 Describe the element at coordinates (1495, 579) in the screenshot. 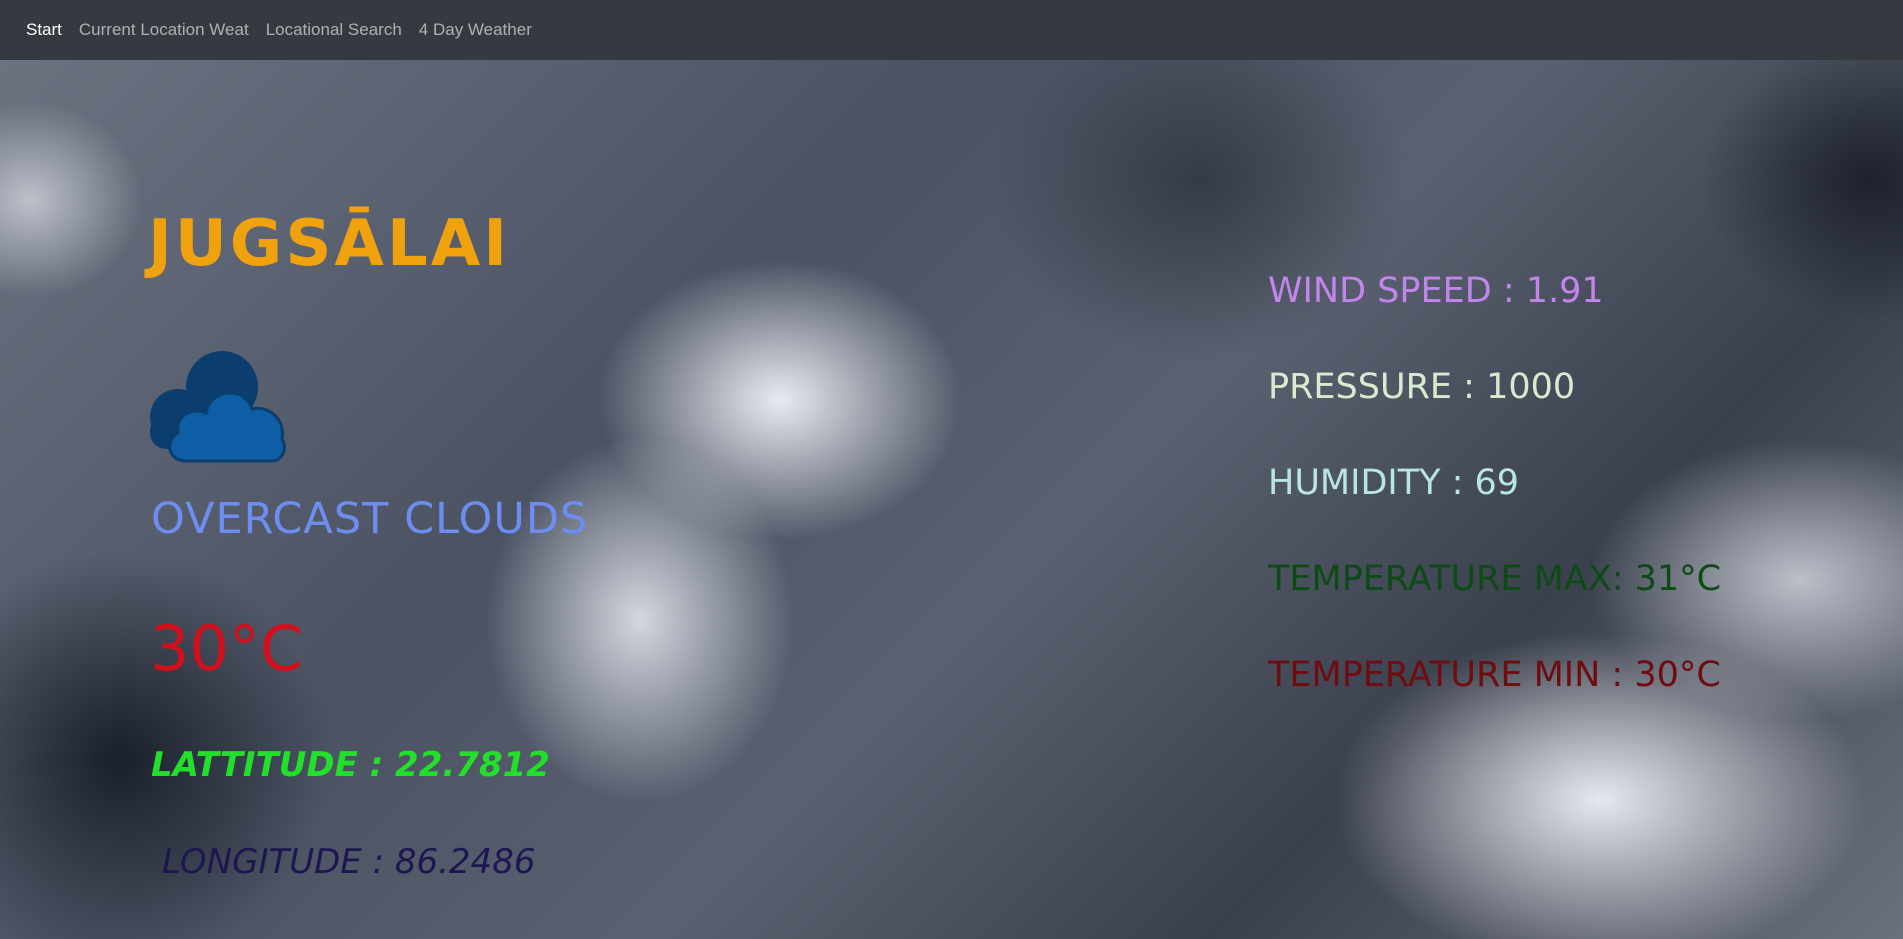

I see `temperature-max: TEMPERATURE MAX: 31°C` at that location.